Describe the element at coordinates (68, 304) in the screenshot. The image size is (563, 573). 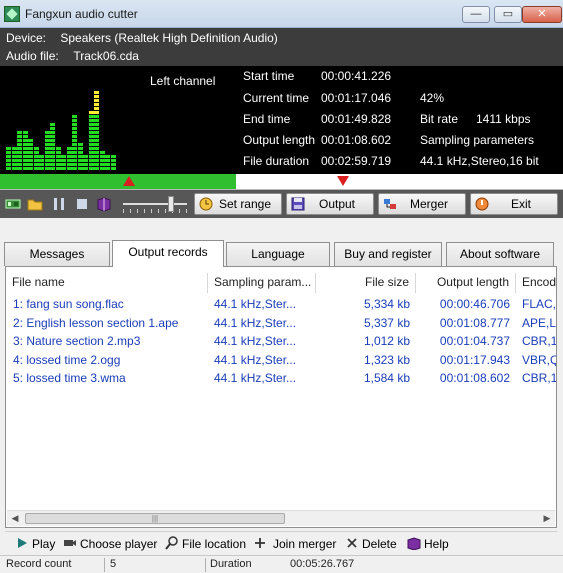
I see `cell-file-name: 1: fang sun song.flac` at that location.